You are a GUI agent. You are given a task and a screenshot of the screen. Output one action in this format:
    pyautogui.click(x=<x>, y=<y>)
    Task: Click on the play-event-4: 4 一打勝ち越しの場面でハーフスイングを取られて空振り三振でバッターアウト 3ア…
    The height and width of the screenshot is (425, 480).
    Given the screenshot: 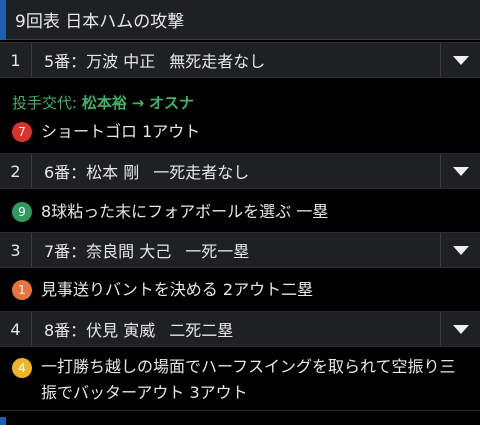 What is the action you would take?
    pyautogui.click(x=240, y=381)
    